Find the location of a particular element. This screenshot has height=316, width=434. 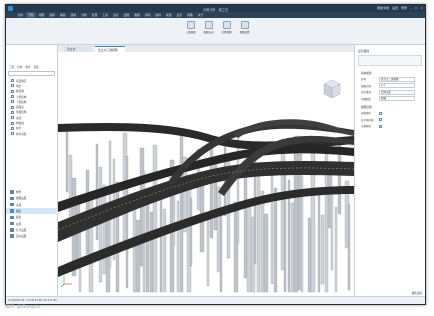

ribbon-tool-button: 视图设置 is located at coordinates (244, 27).